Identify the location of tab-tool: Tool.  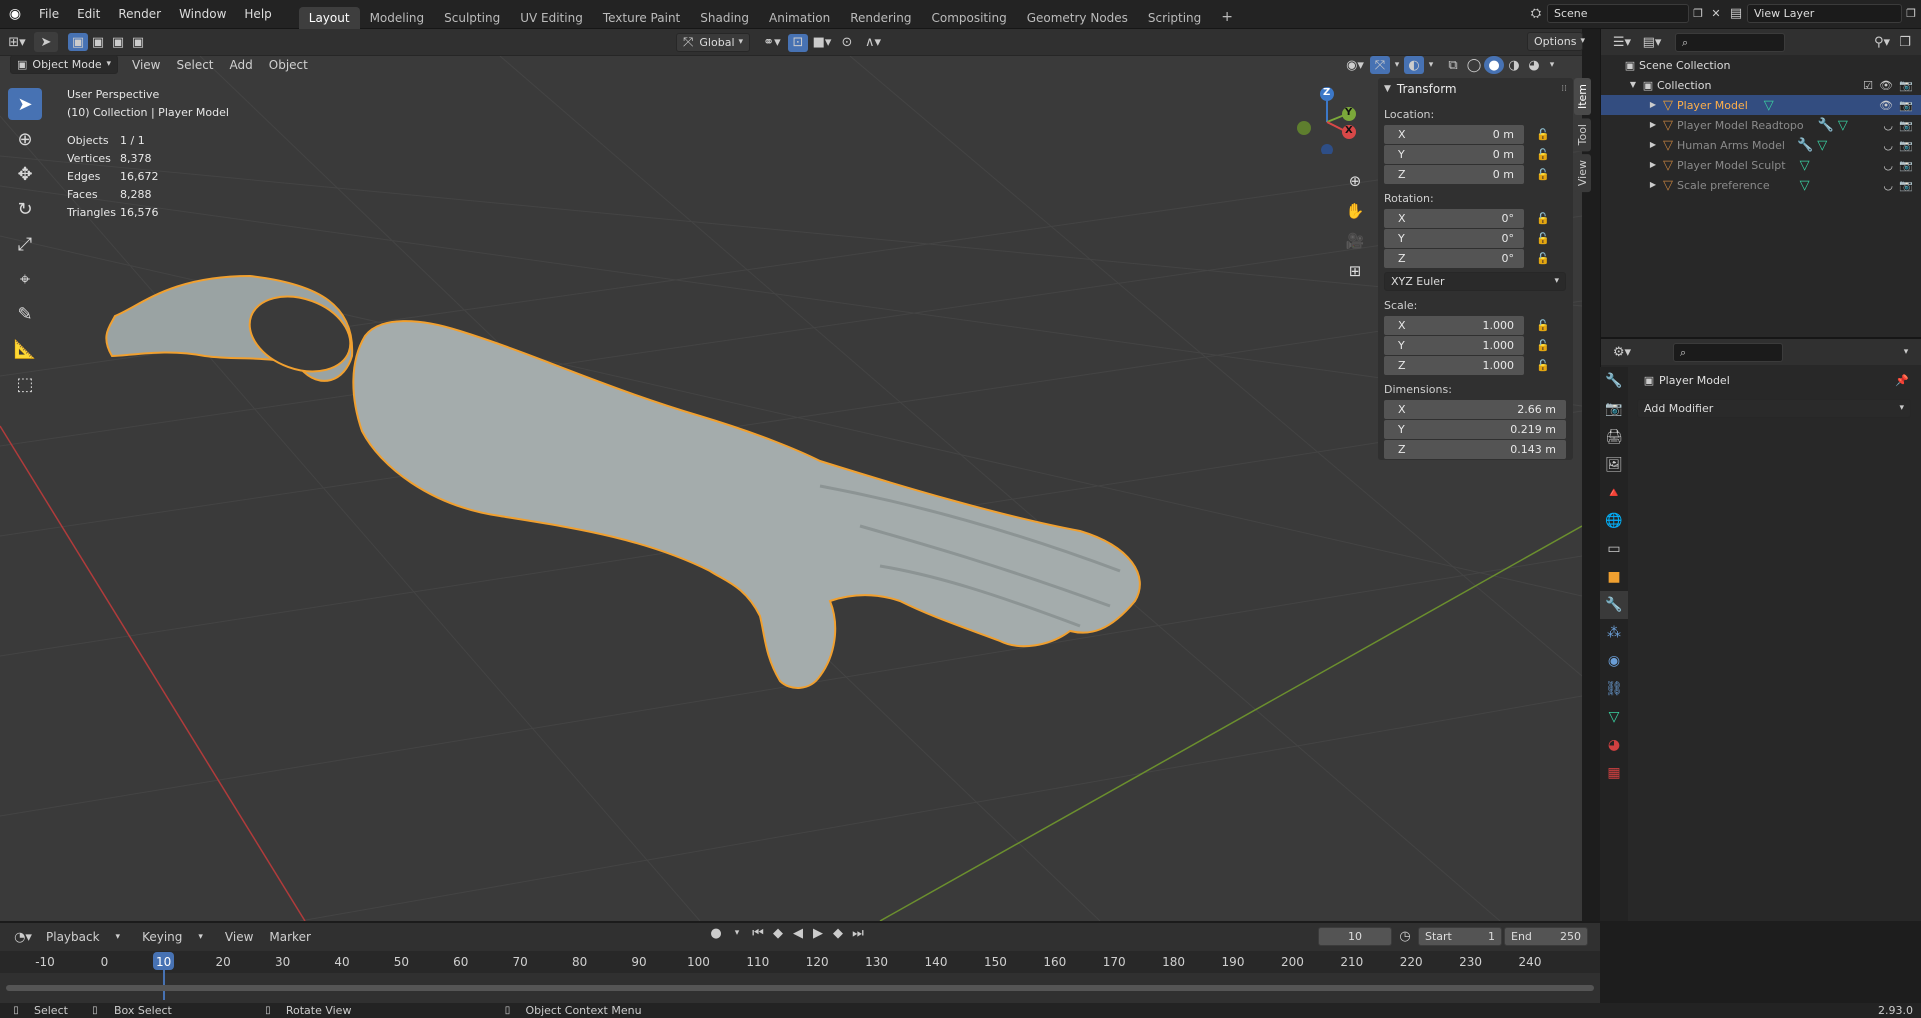
(1582, 135).